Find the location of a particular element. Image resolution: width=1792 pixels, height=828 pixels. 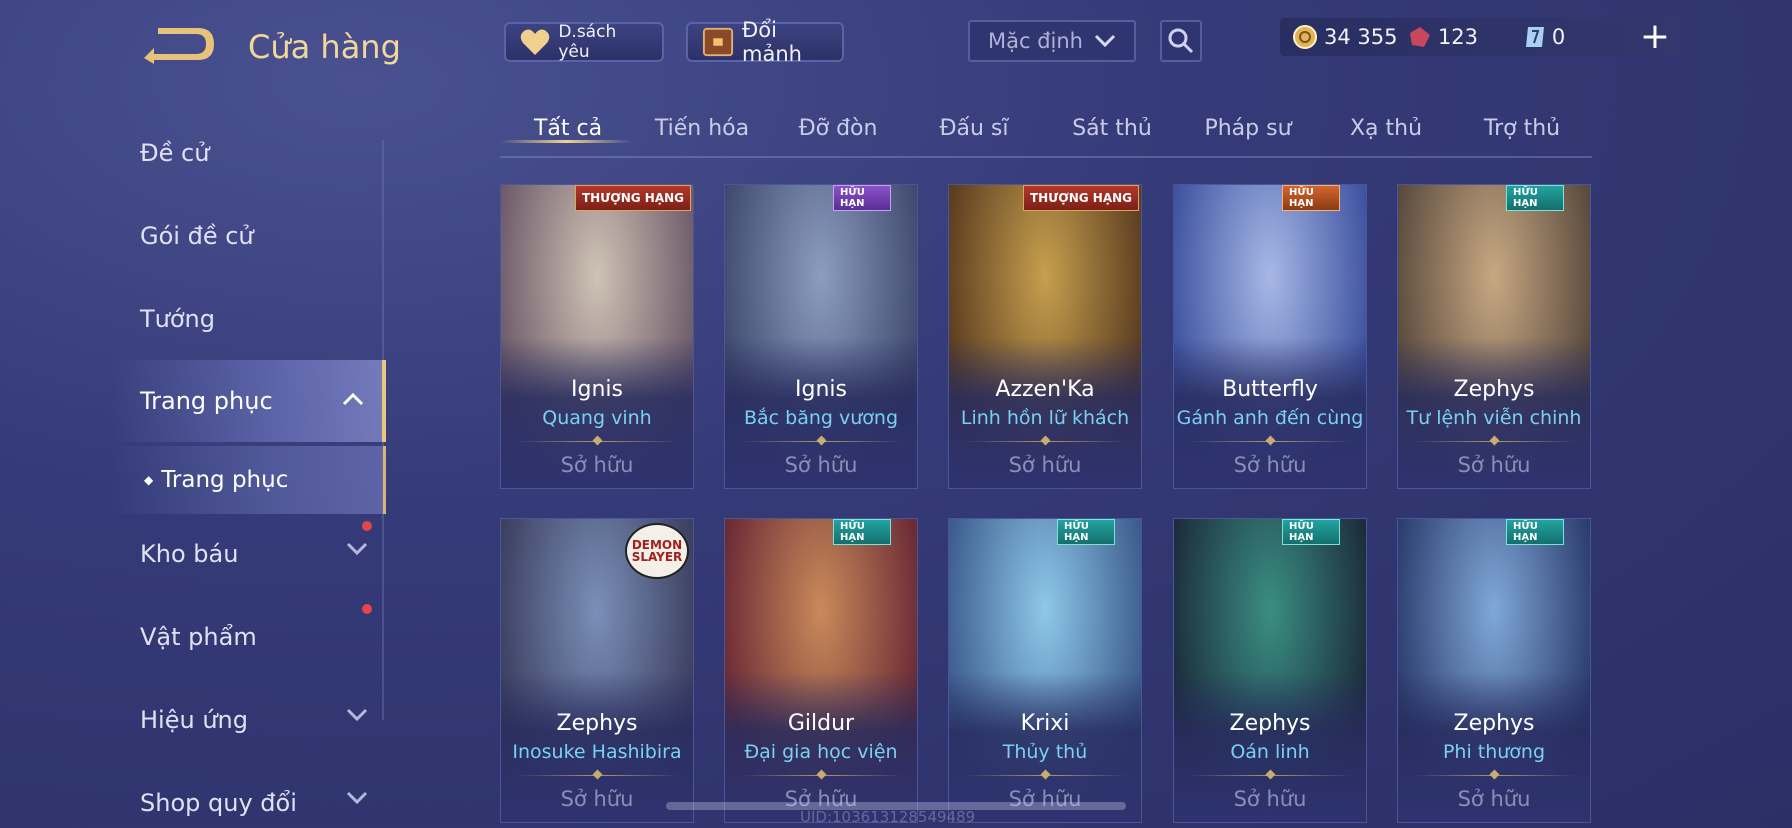

sidebar-item-featured: Đề cử is located at coordinates (248, 153).